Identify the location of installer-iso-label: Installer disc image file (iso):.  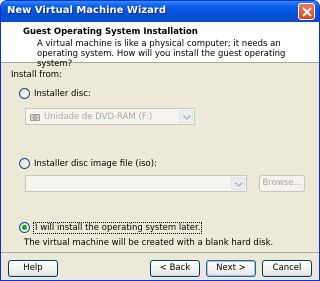
(95, 163).